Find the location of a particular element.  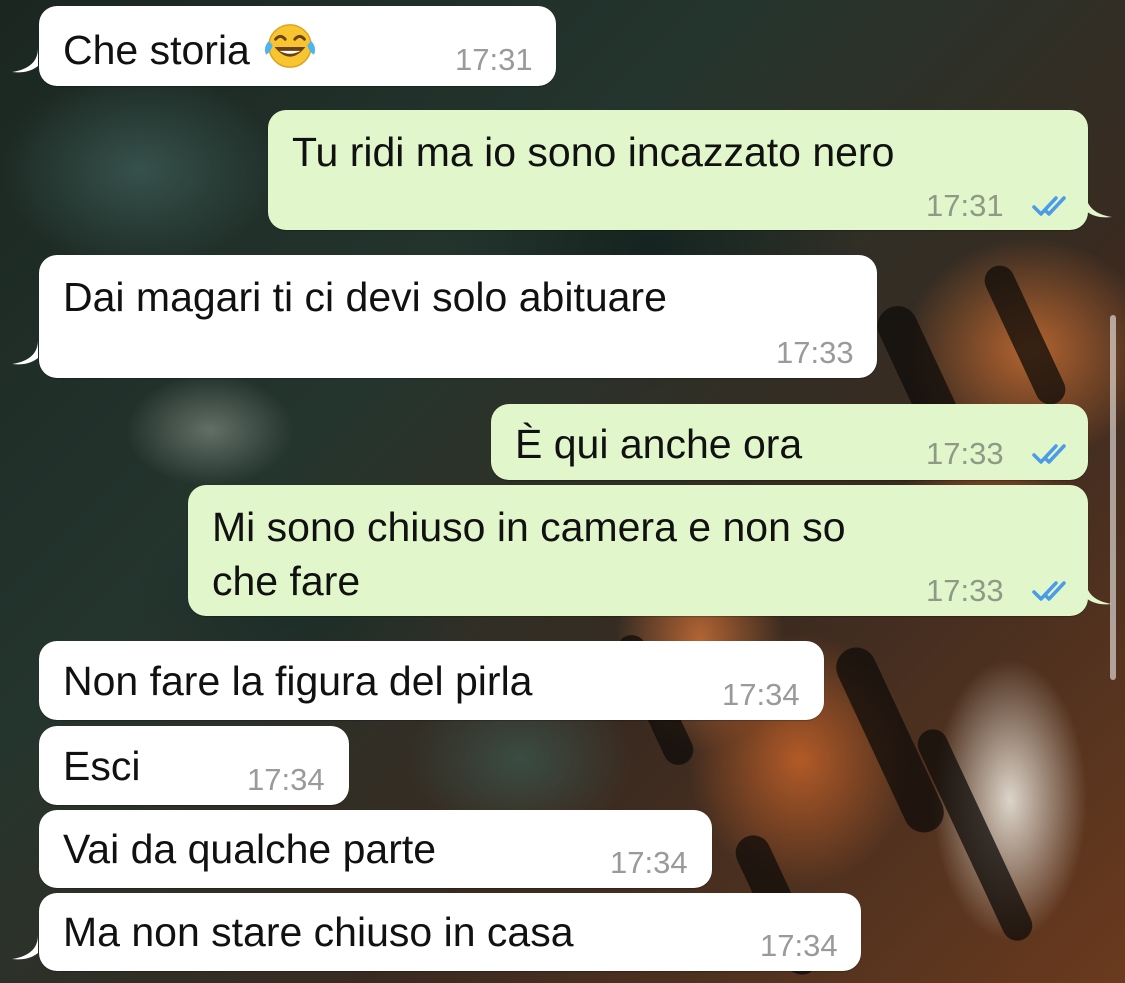

message-bubble-incoming: Ma non stare chiuso in casa 17:34 is located at coordinates (450, 932).